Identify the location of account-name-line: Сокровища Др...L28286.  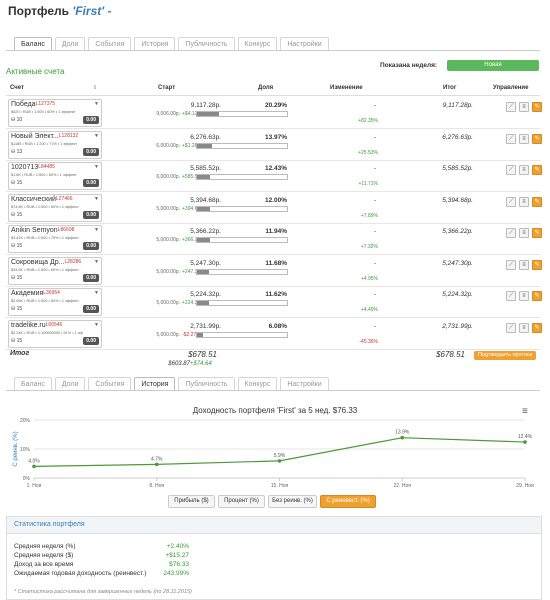
(46, 262).